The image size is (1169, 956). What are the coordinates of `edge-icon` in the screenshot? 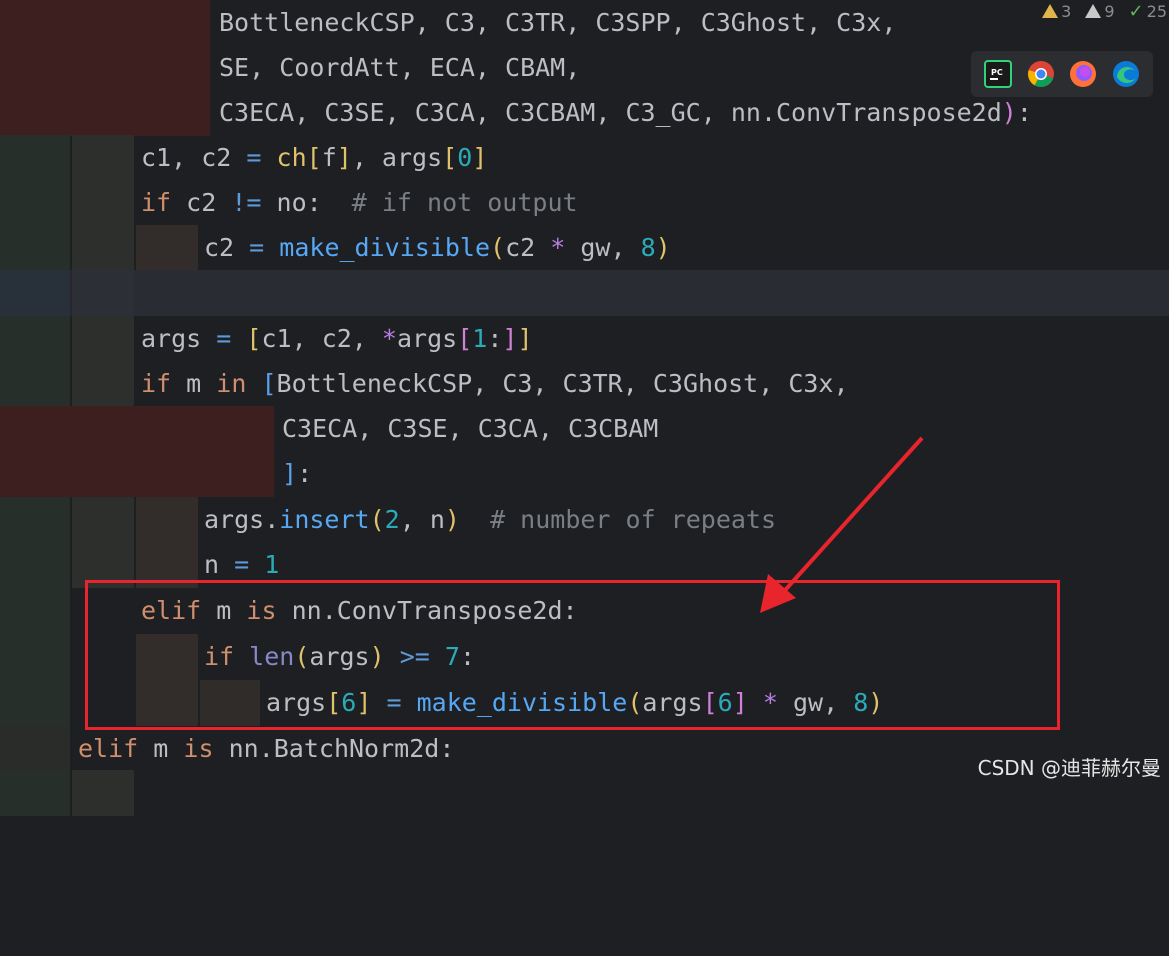 It's located at (1126, 74).